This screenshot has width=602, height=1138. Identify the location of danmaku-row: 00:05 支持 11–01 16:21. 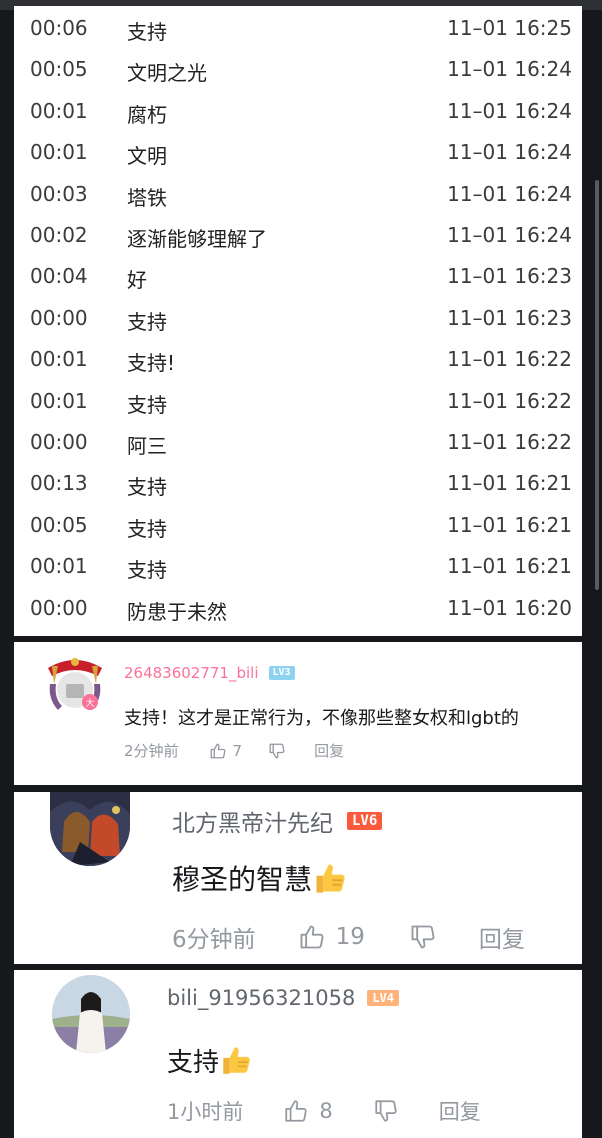
(298, 525).